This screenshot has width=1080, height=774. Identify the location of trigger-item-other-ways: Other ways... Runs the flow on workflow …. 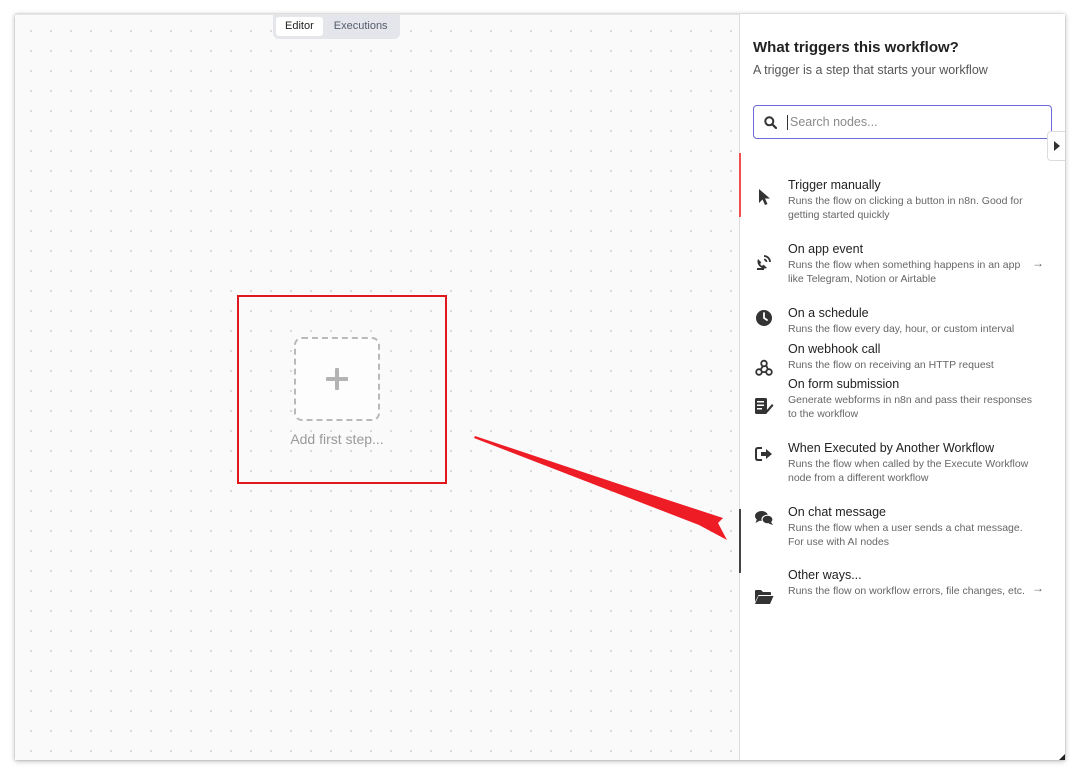
(902, 602).